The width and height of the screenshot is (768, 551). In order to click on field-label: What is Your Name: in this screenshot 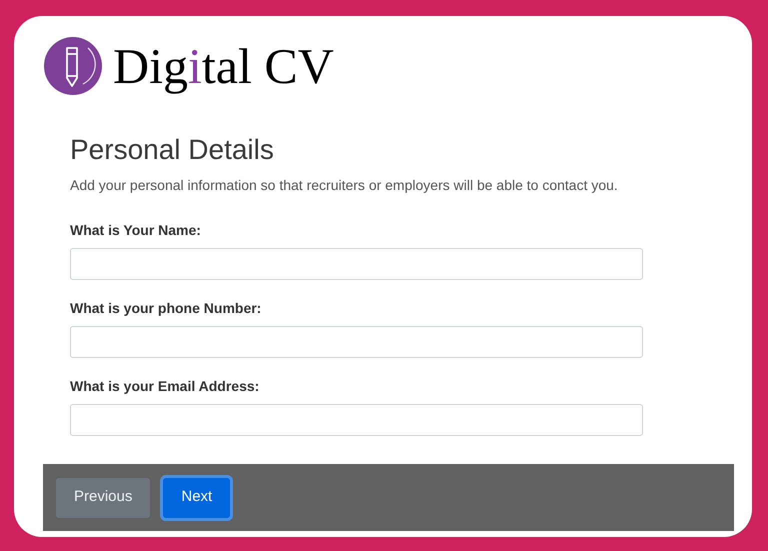, I will do `click(136, 230)`.